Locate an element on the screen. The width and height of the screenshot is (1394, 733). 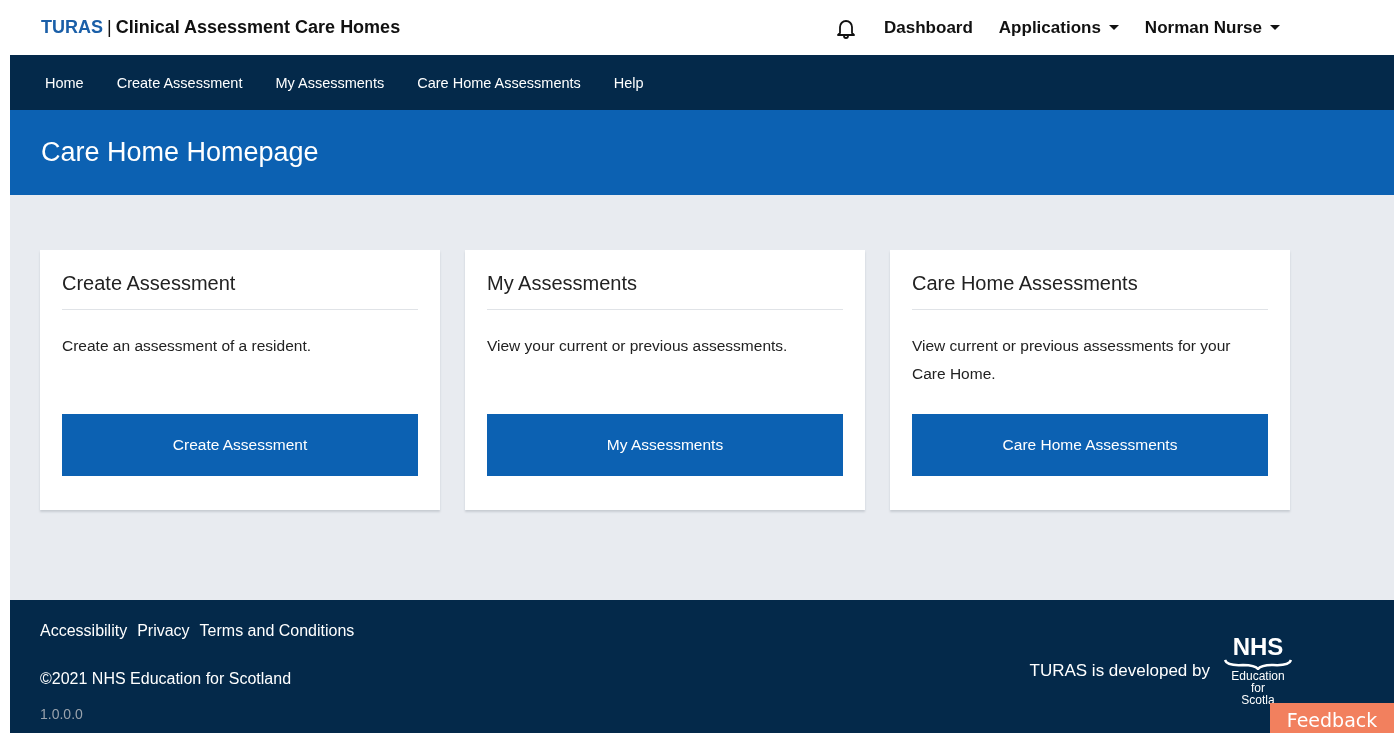
brand-link: TURAS is located at coordinates (72, 27).